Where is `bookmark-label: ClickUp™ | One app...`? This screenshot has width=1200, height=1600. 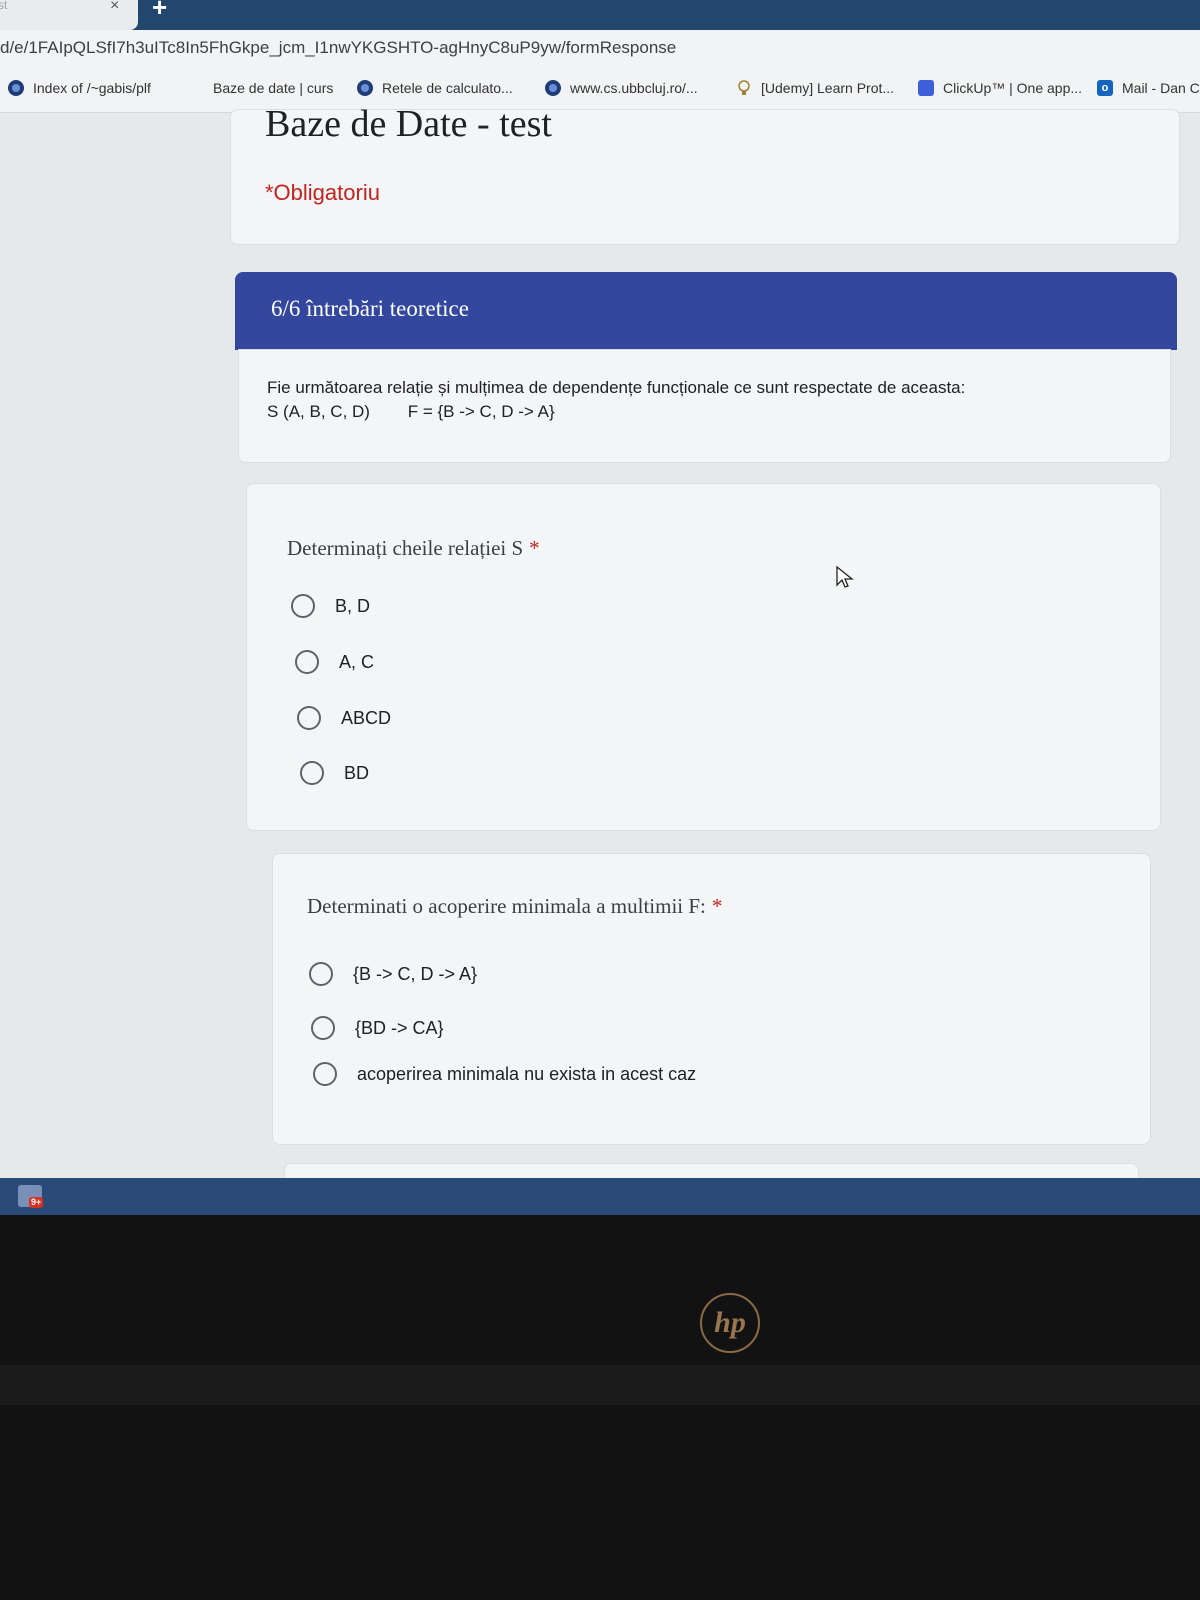
bookmark-label: ClickUp™ | One app... is located at coordinates (1013, 88).